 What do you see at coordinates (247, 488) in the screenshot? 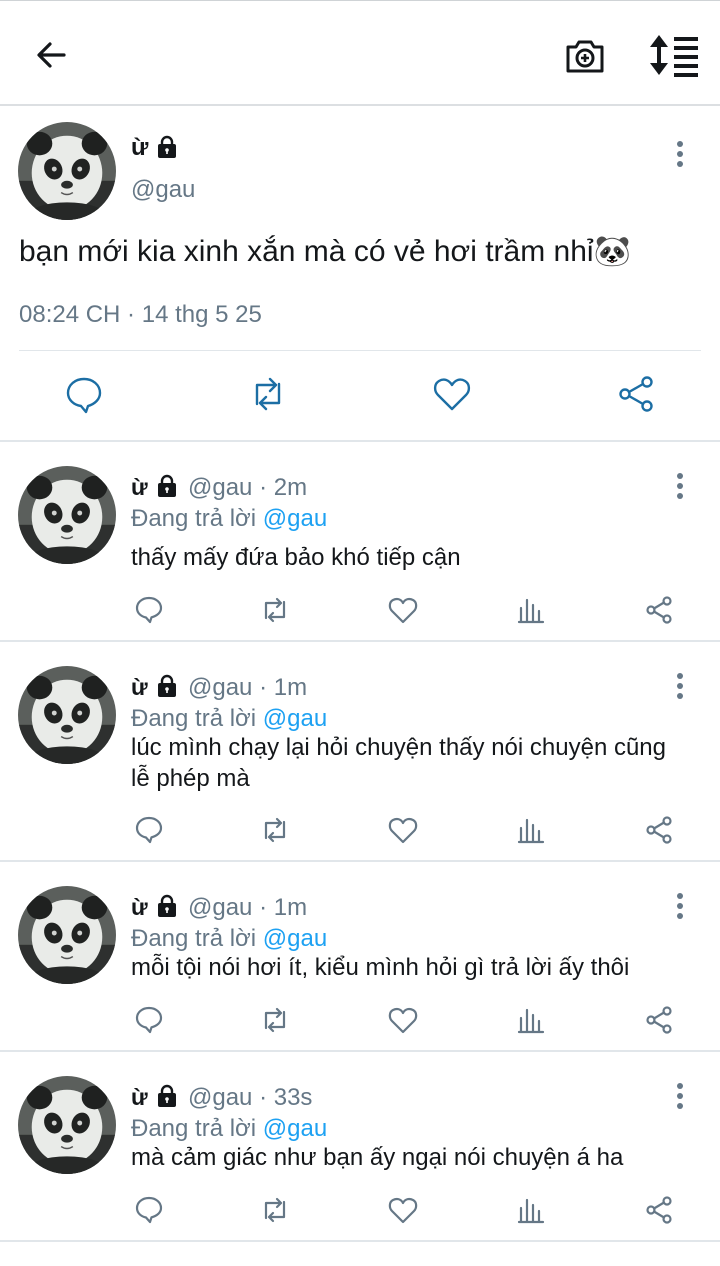
I see `handle-time: @gau · 2m` at bounding box center [247, 488].